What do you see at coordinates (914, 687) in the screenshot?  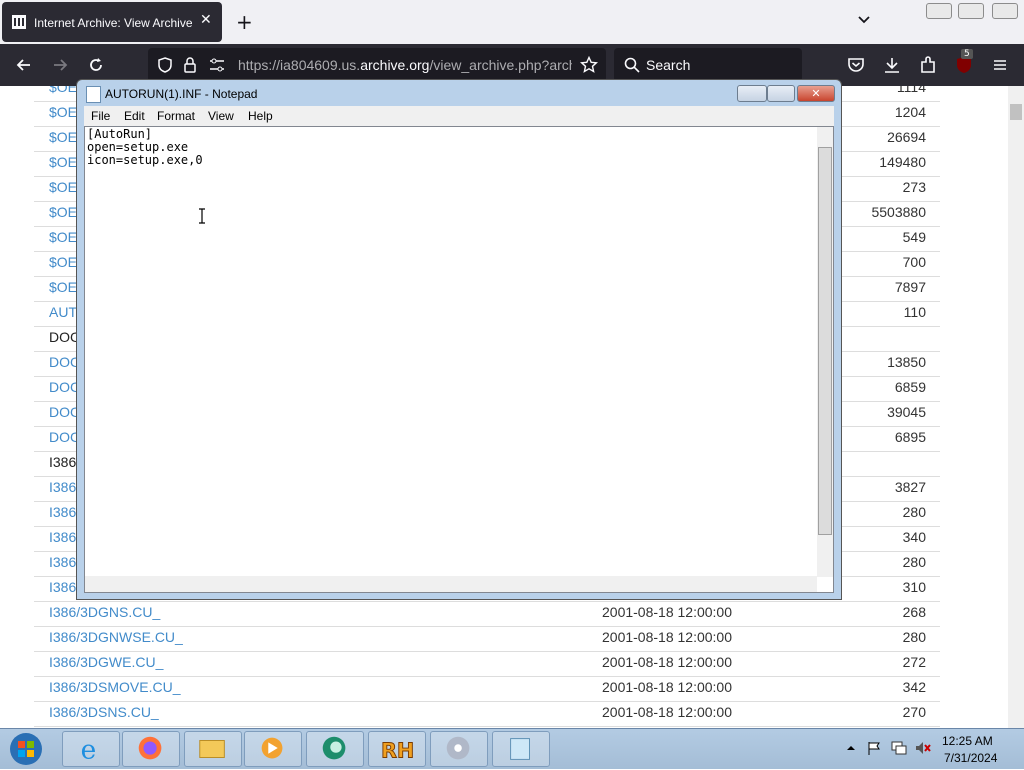 I see `file-size: 342` at bounding box center [914, 687].